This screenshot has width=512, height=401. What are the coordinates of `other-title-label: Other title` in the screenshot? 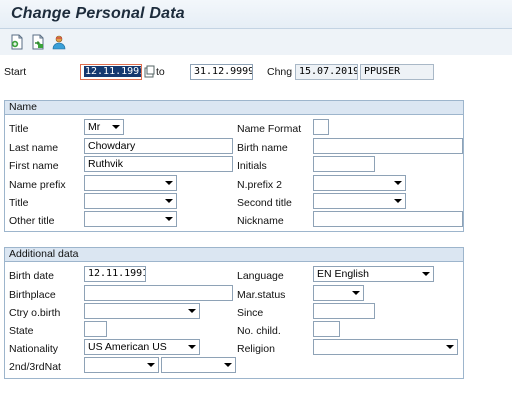 It's located at (32, 221).